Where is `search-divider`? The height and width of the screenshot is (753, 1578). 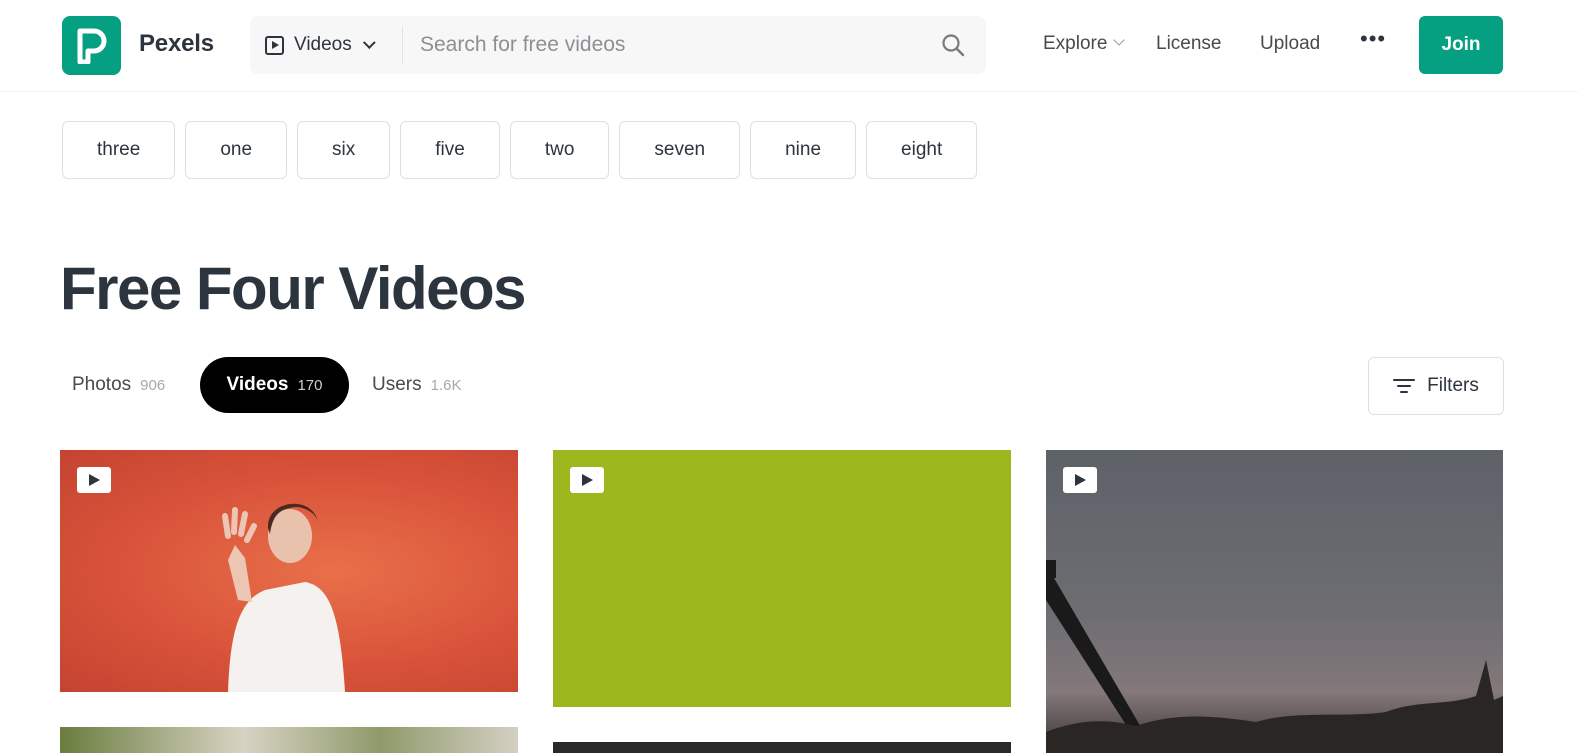 search-divider is located at coordinates (402, 45).